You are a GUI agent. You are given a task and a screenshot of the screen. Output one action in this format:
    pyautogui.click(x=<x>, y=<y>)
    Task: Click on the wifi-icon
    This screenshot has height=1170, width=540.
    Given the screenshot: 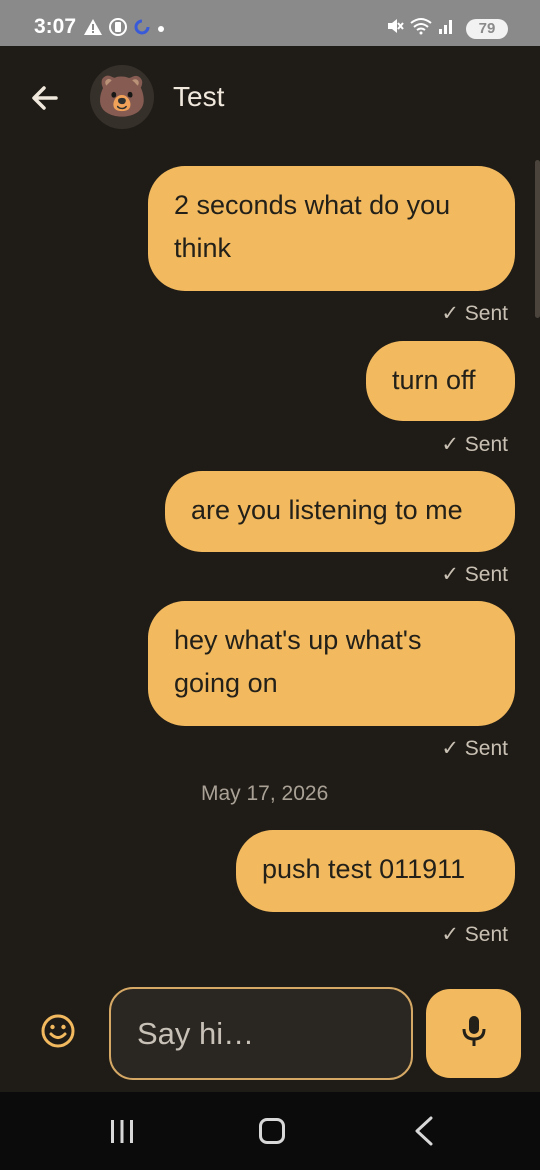 What is the action you would take?
    pyautogui.click(x=421, y=28)
    